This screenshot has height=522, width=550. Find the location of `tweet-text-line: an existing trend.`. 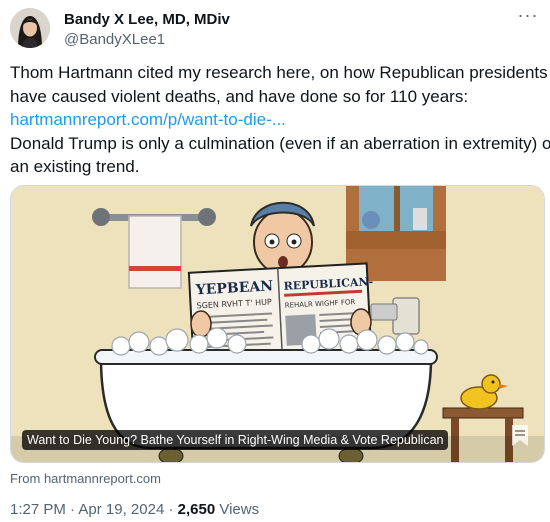

tweet-text-line: an existing trend. is located at coordinates (75, 166).